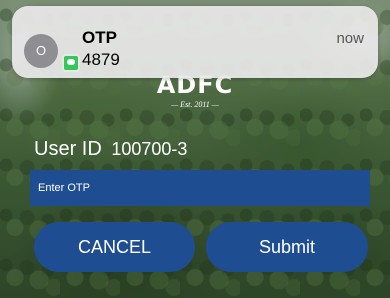 This screenshot has width=390, height=298. Describe the element at coordinates (41, 51) in the screenshot. I see `sender-avatar: O` at that location.